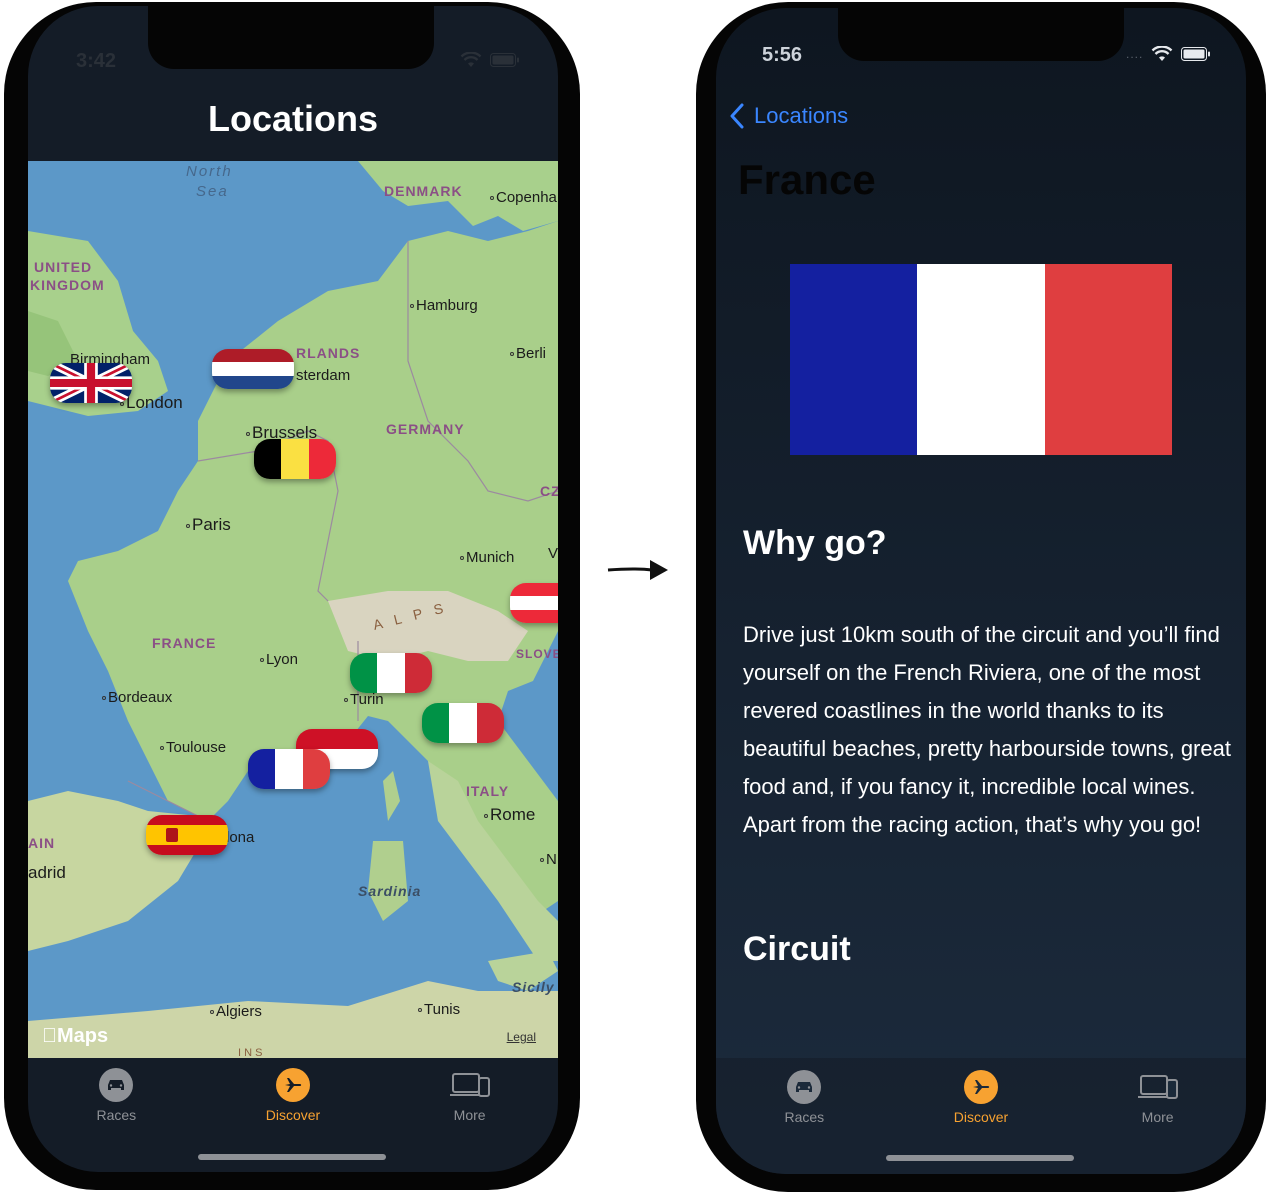 The height and width of the screenshot is (1192, 1266). Describe the element at coordinates (279, 659) in the screenshot. I see `map-label-lyon: Lyon` at that location.